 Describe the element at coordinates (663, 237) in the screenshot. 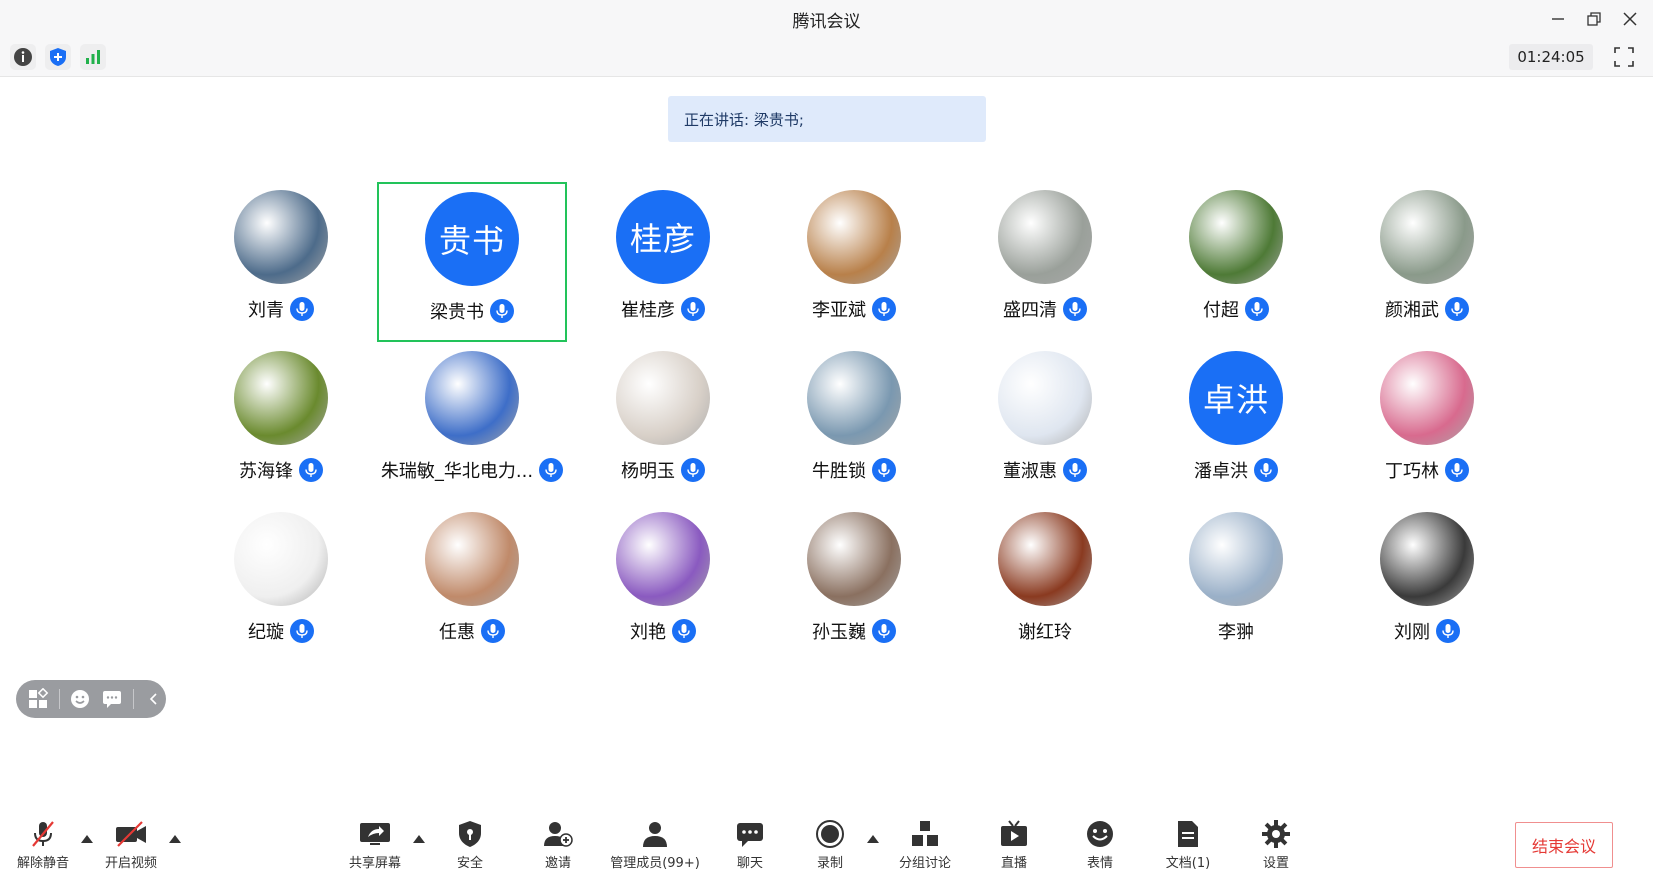

I see `avatar: 桂彦` at that location.